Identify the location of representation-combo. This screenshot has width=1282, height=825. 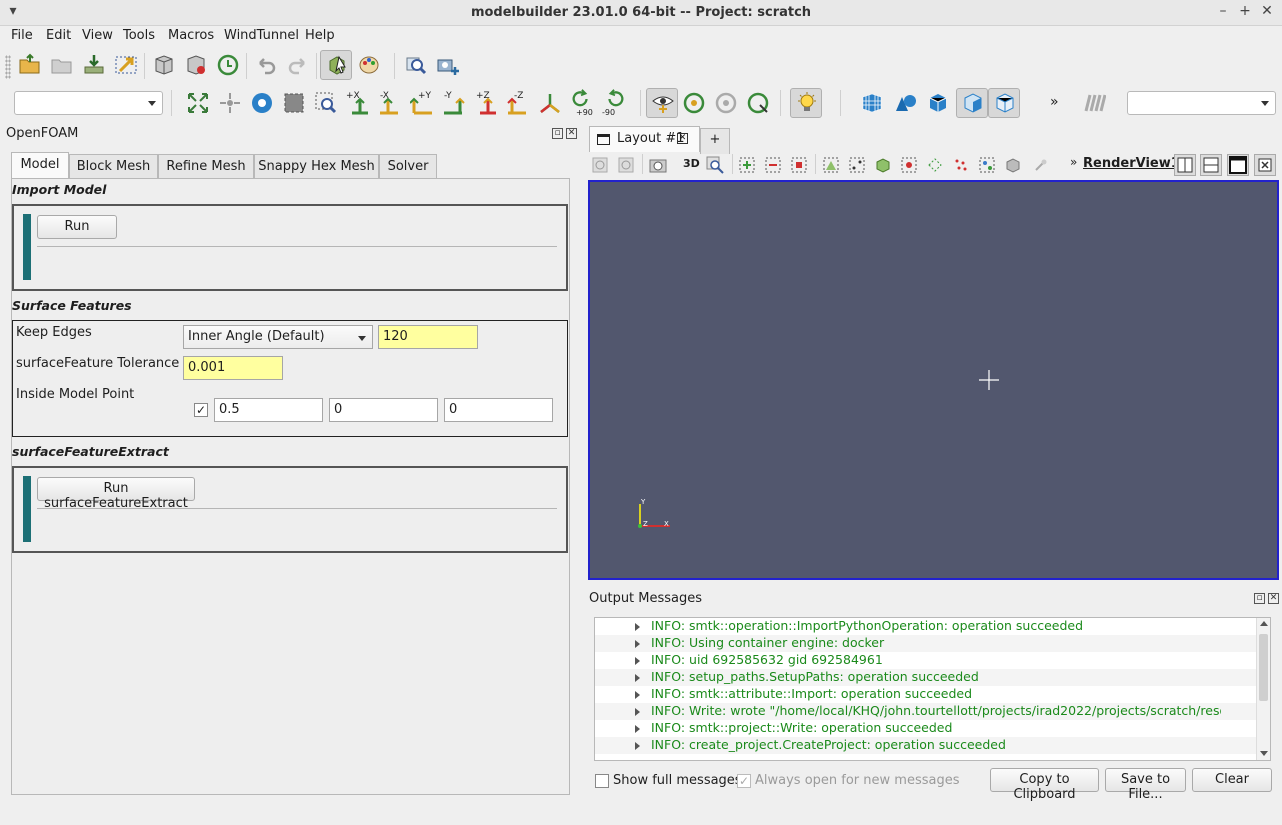
(88, 103).